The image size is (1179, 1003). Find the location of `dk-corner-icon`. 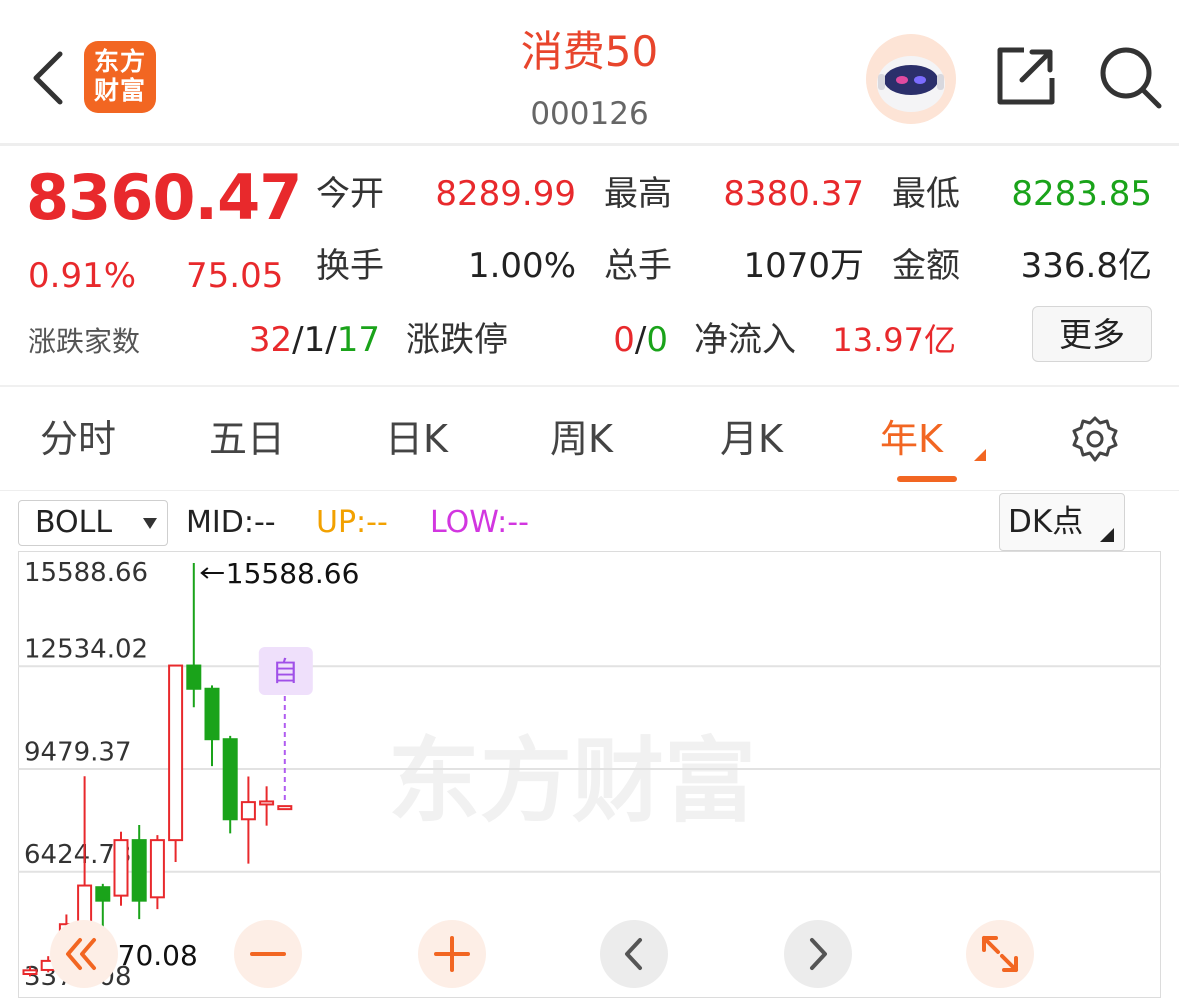

dk-corner-icon is located at coordinates (1107, 535).